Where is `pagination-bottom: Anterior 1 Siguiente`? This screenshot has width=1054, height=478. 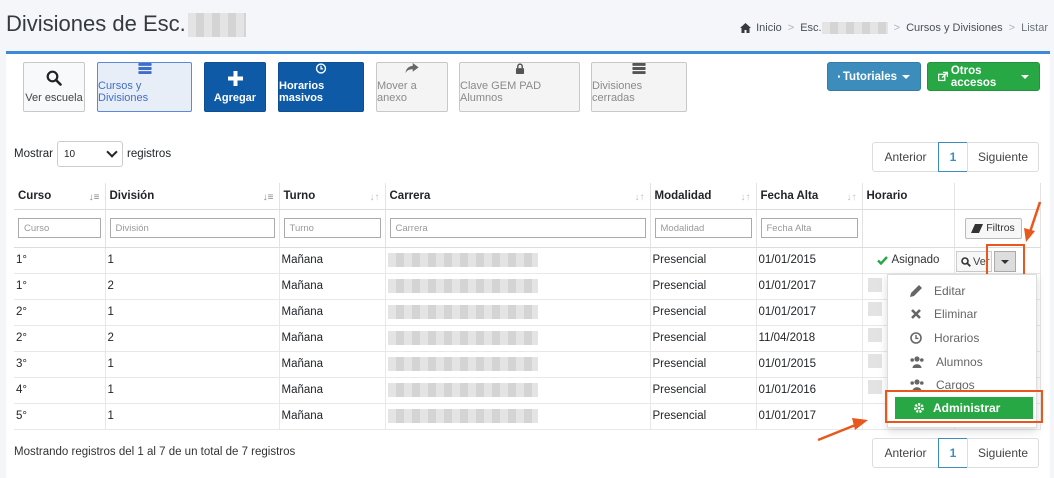
pagination-bottom: Anterior 1 Siguiente is located at coordinates (955, 453).